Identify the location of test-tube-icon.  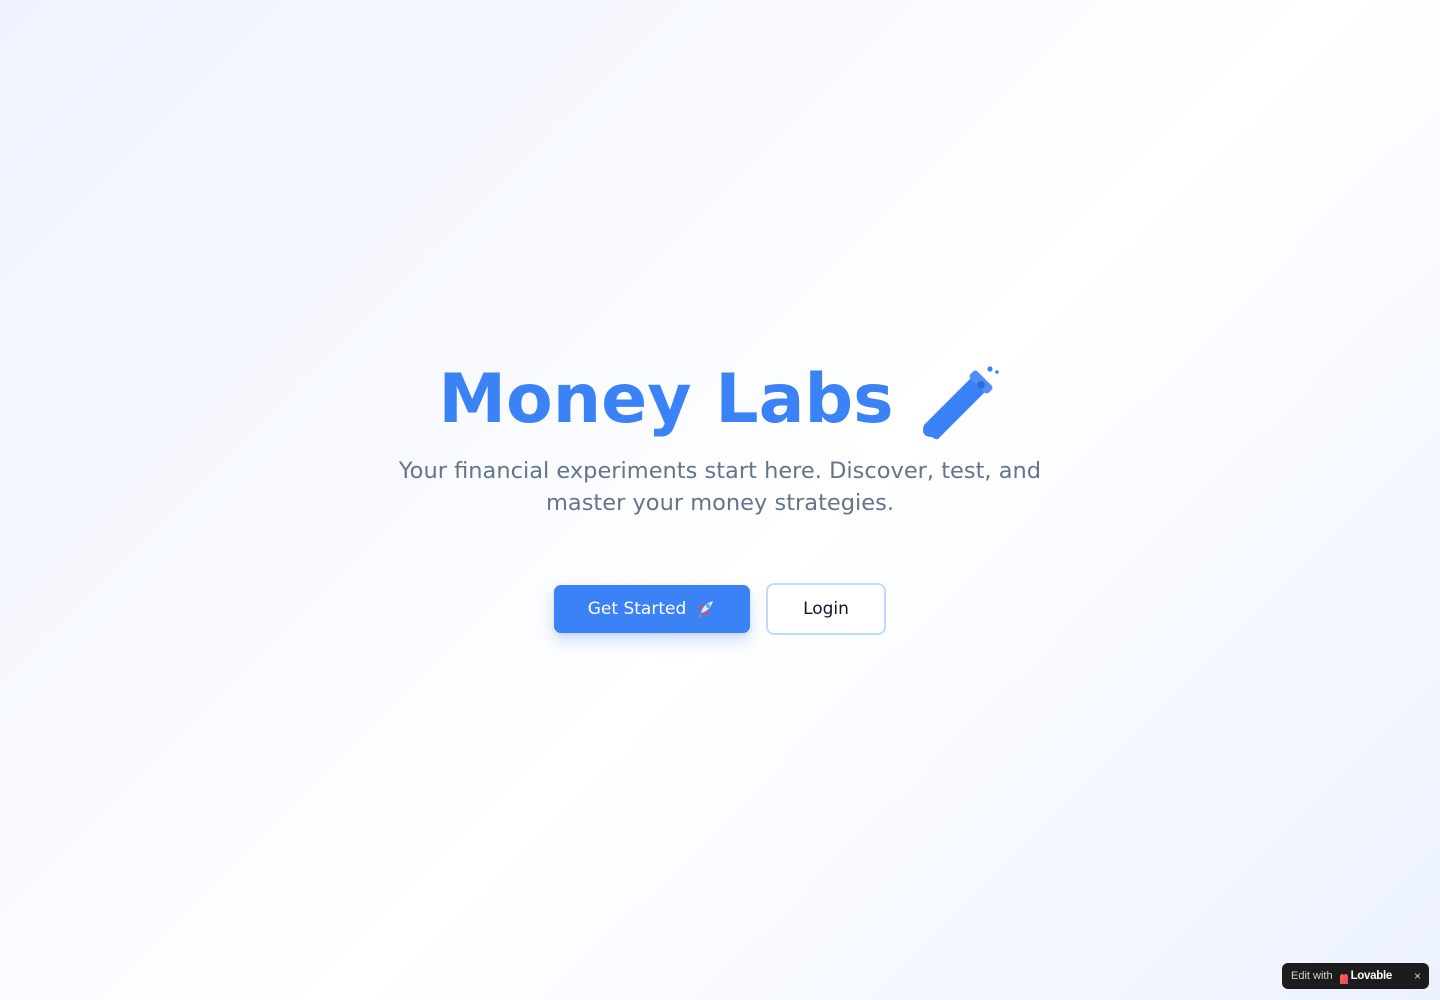
(960, 402).